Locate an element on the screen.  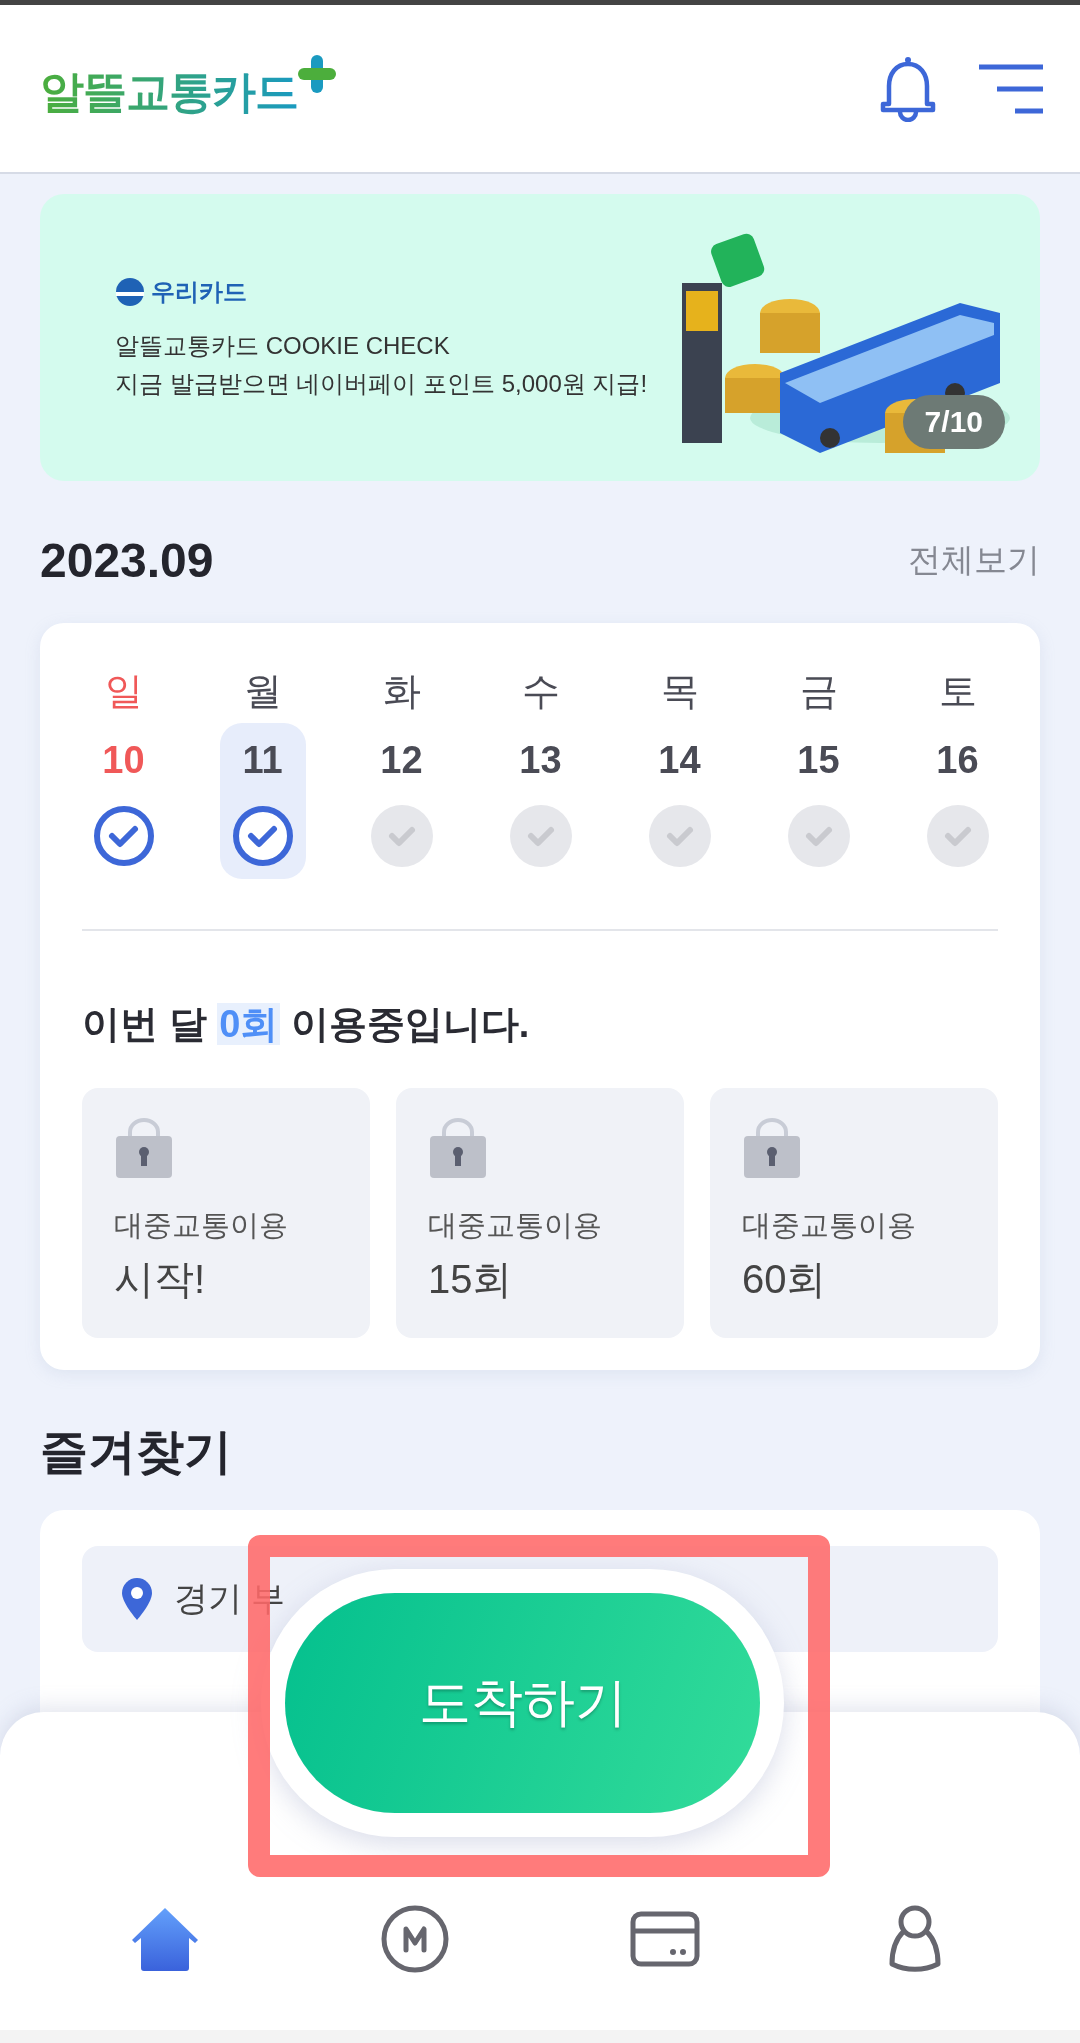
weekday-label: 일 is located at coordinates (123, 691).